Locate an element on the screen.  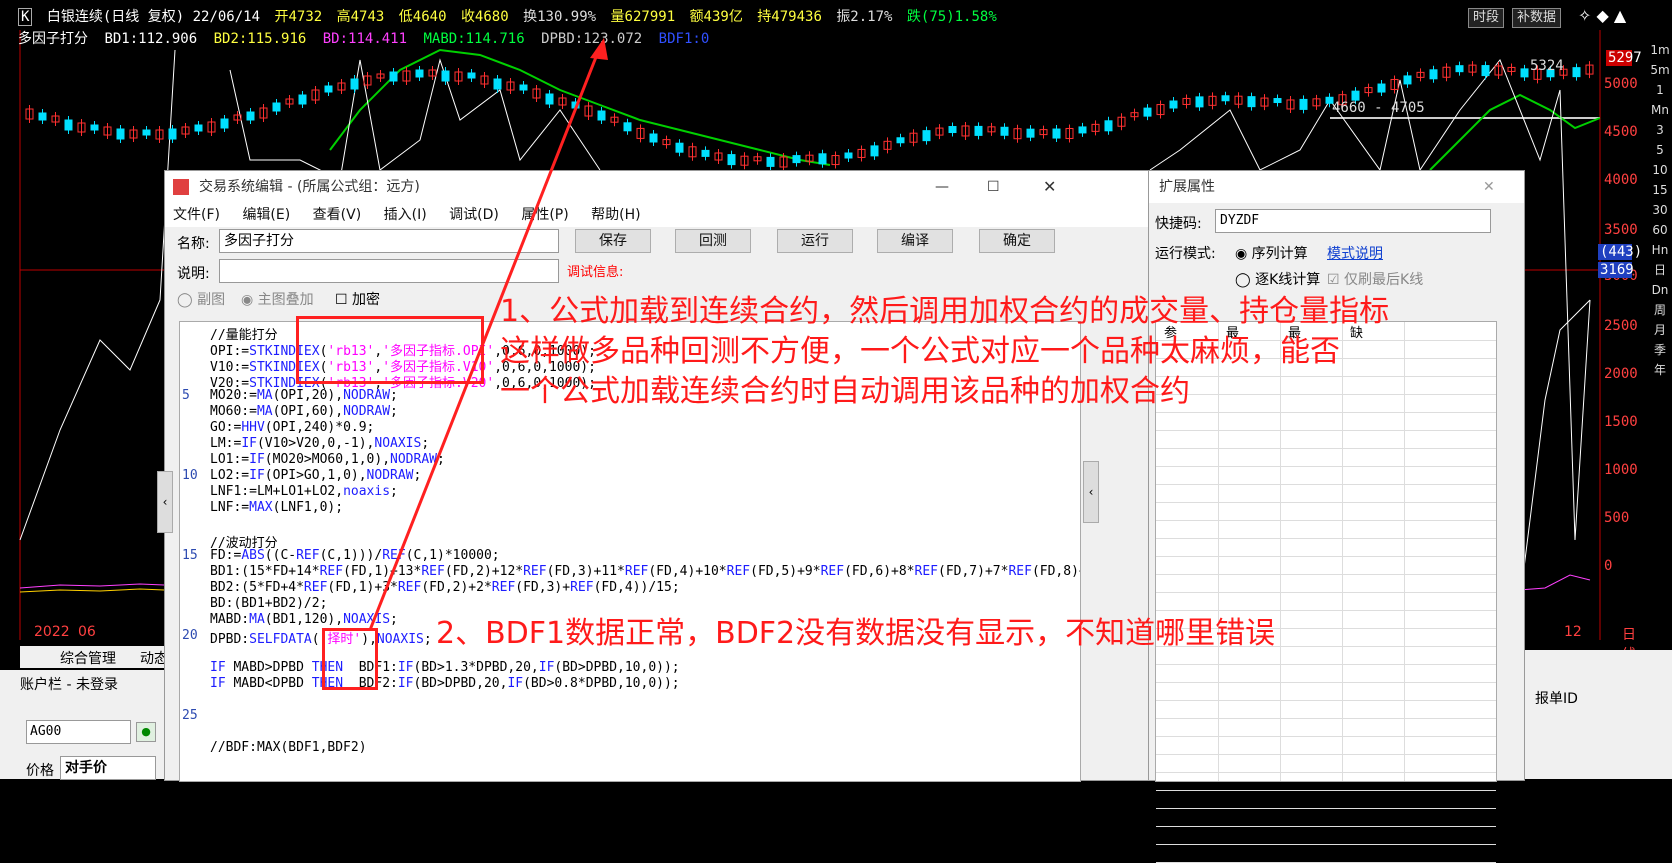
annotation-1-line-3: 一个公式加载连续合约时自动调用该品种的加权合约 is located at coordinates (845, 391).